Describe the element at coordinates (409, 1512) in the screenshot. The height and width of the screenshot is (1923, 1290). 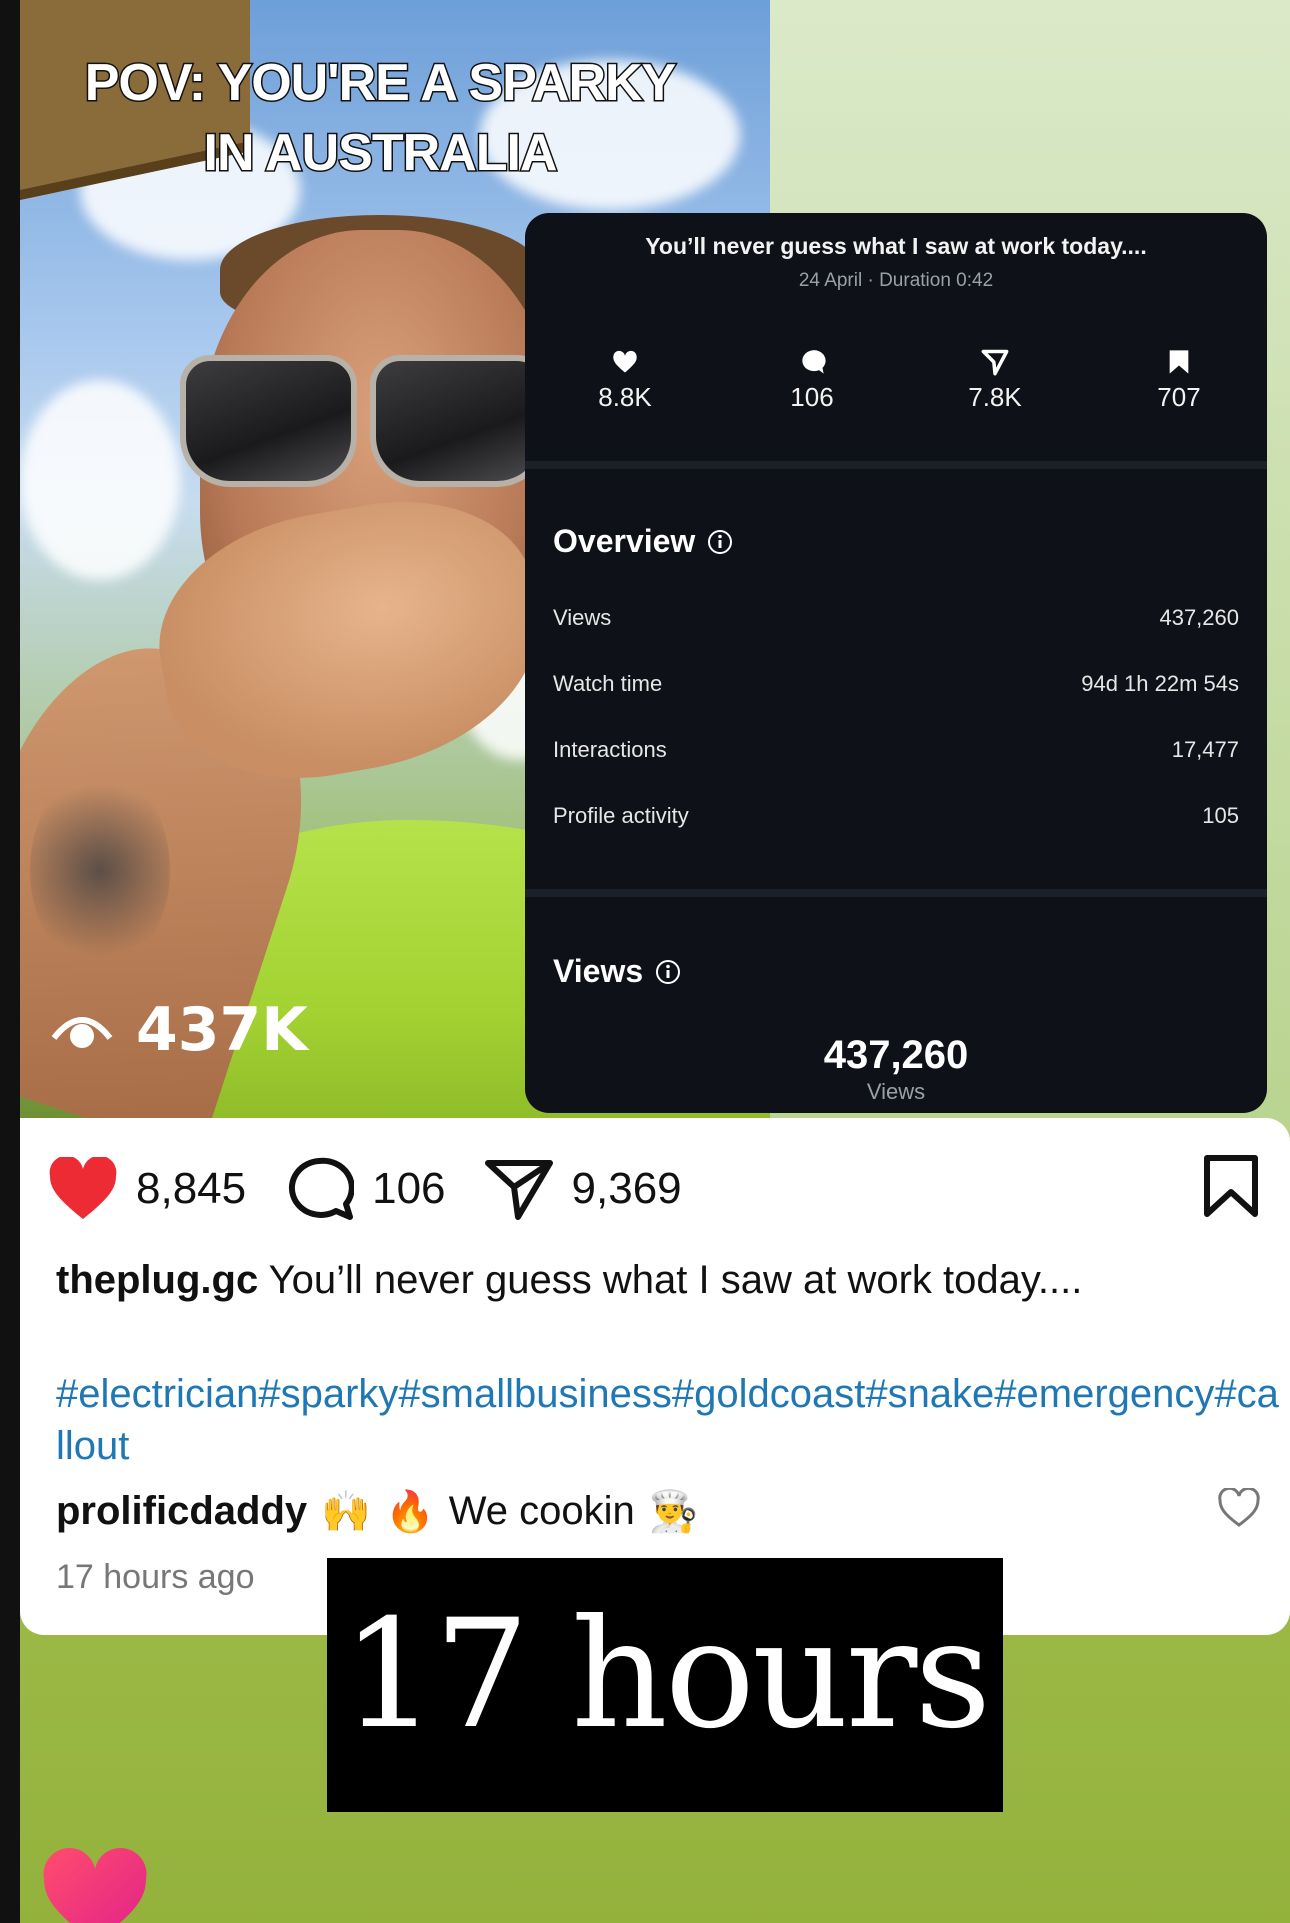
I see `fire-emoji: 🔥` at that location.